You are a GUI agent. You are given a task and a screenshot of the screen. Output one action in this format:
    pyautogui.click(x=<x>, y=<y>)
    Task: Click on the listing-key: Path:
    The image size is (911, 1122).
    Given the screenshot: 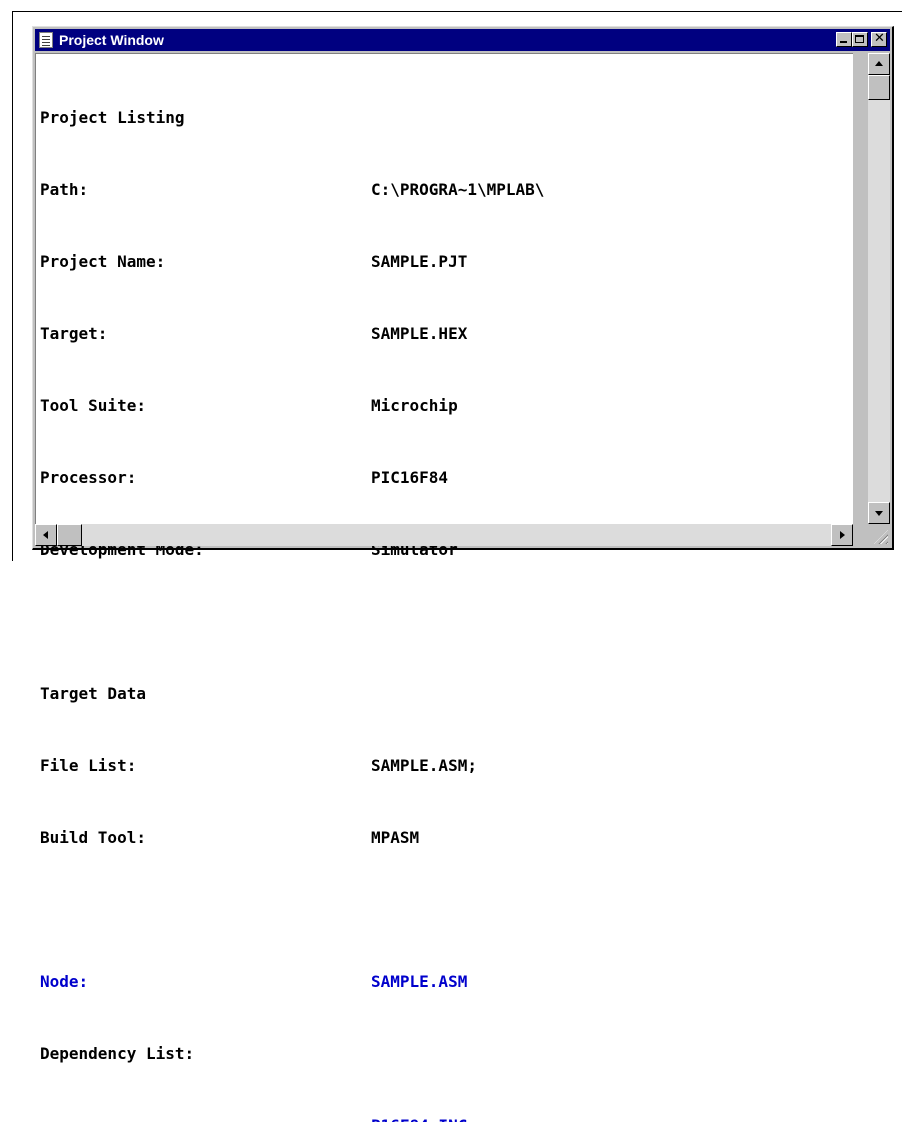 What is the action you would take?
    pyautogui.click(x=64, y=189)
    